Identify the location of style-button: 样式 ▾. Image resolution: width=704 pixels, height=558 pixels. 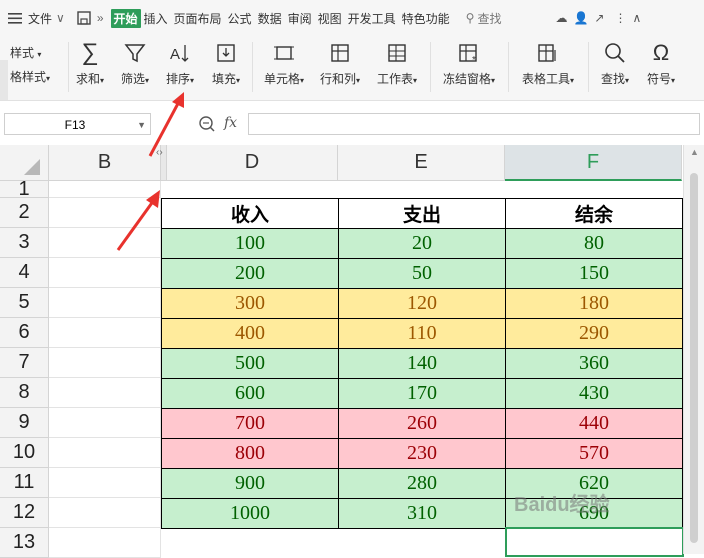
(25, 52).